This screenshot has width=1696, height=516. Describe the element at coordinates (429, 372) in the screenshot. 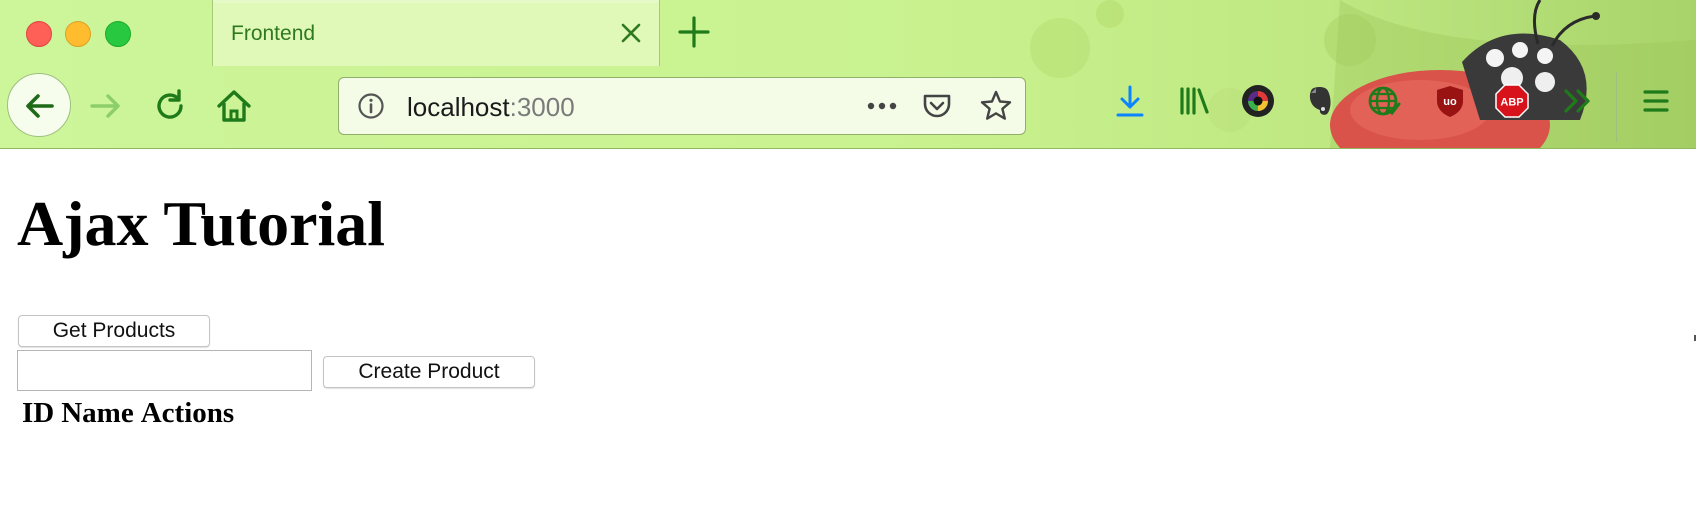

I see `create-product-button: Create Product` at that location.